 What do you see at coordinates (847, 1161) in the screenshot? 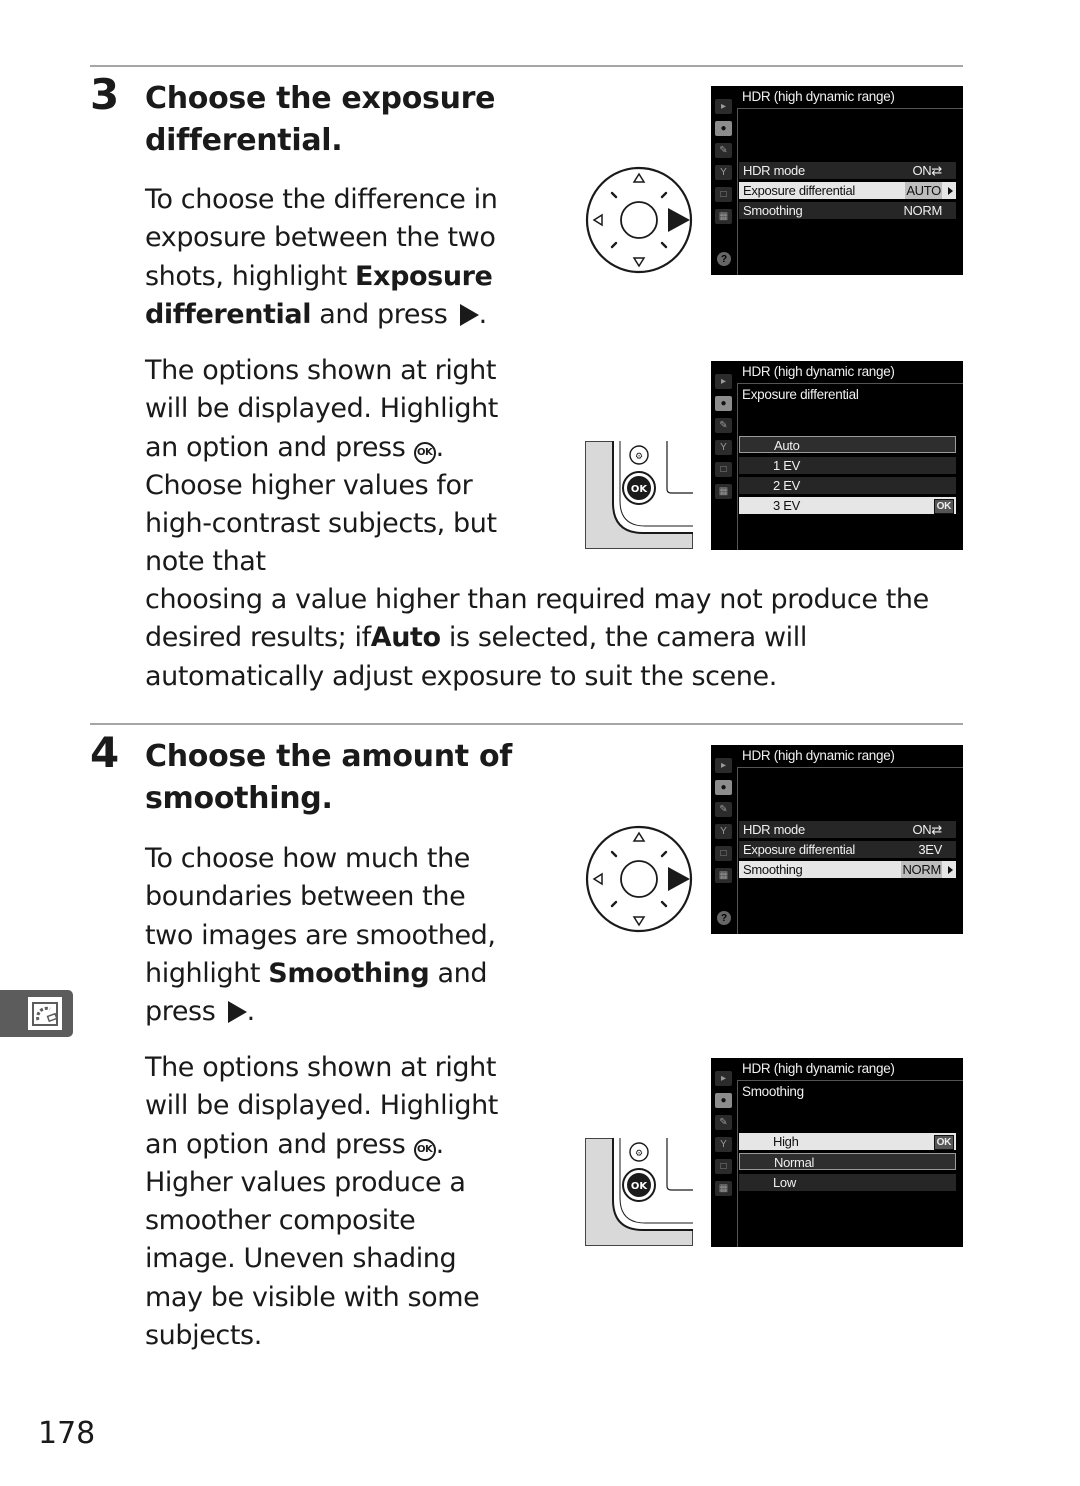
I see `option-normal: Normal` at bounding box center [847, 1161].